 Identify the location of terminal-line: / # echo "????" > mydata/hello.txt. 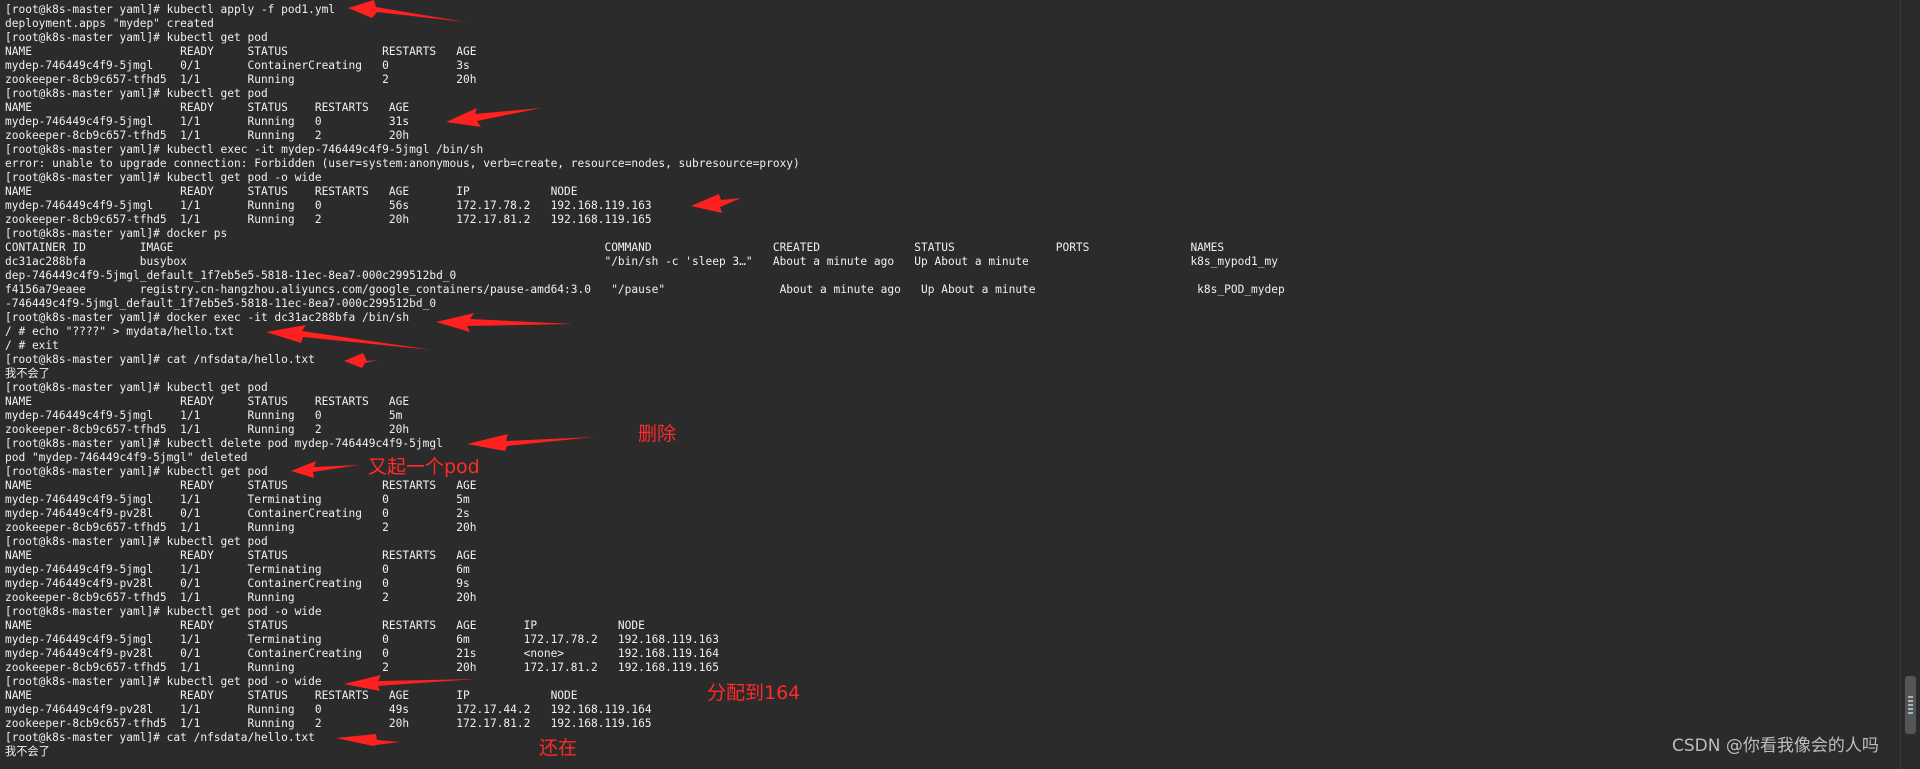
(120, 331).